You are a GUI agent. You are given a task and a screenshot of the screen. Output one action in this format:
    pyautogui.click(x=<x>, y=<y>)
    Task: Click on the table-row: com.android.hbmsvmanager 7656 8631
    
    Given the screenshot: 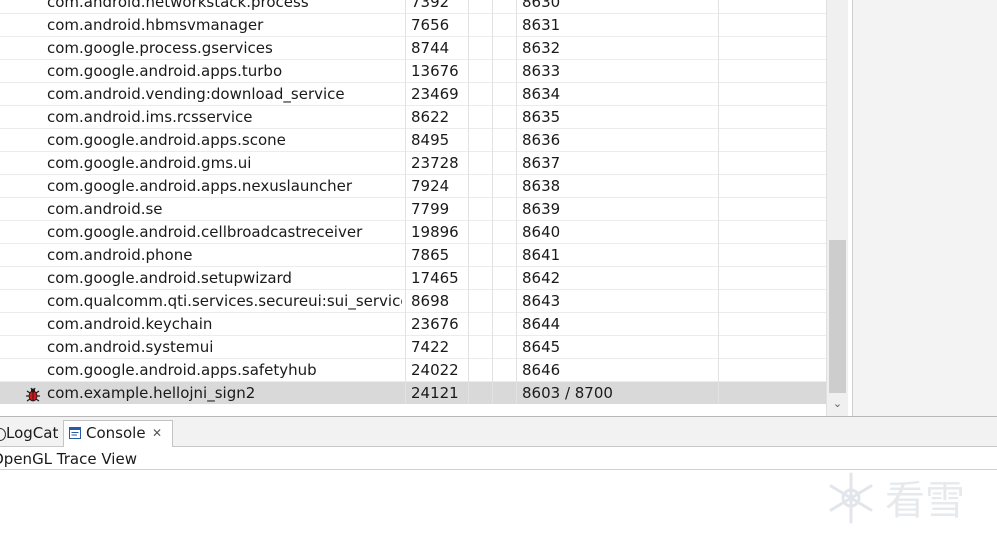 What is the action you would take?
    pyautogui.click(x=413, y=25)
    